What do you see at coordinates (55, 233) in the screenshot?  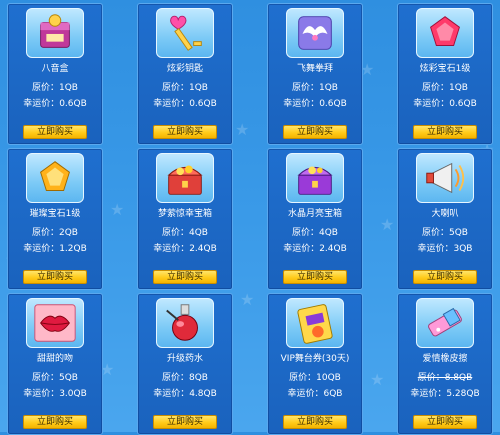 I see `original-price: 原价：2QB` at bounding box center [55, 233].